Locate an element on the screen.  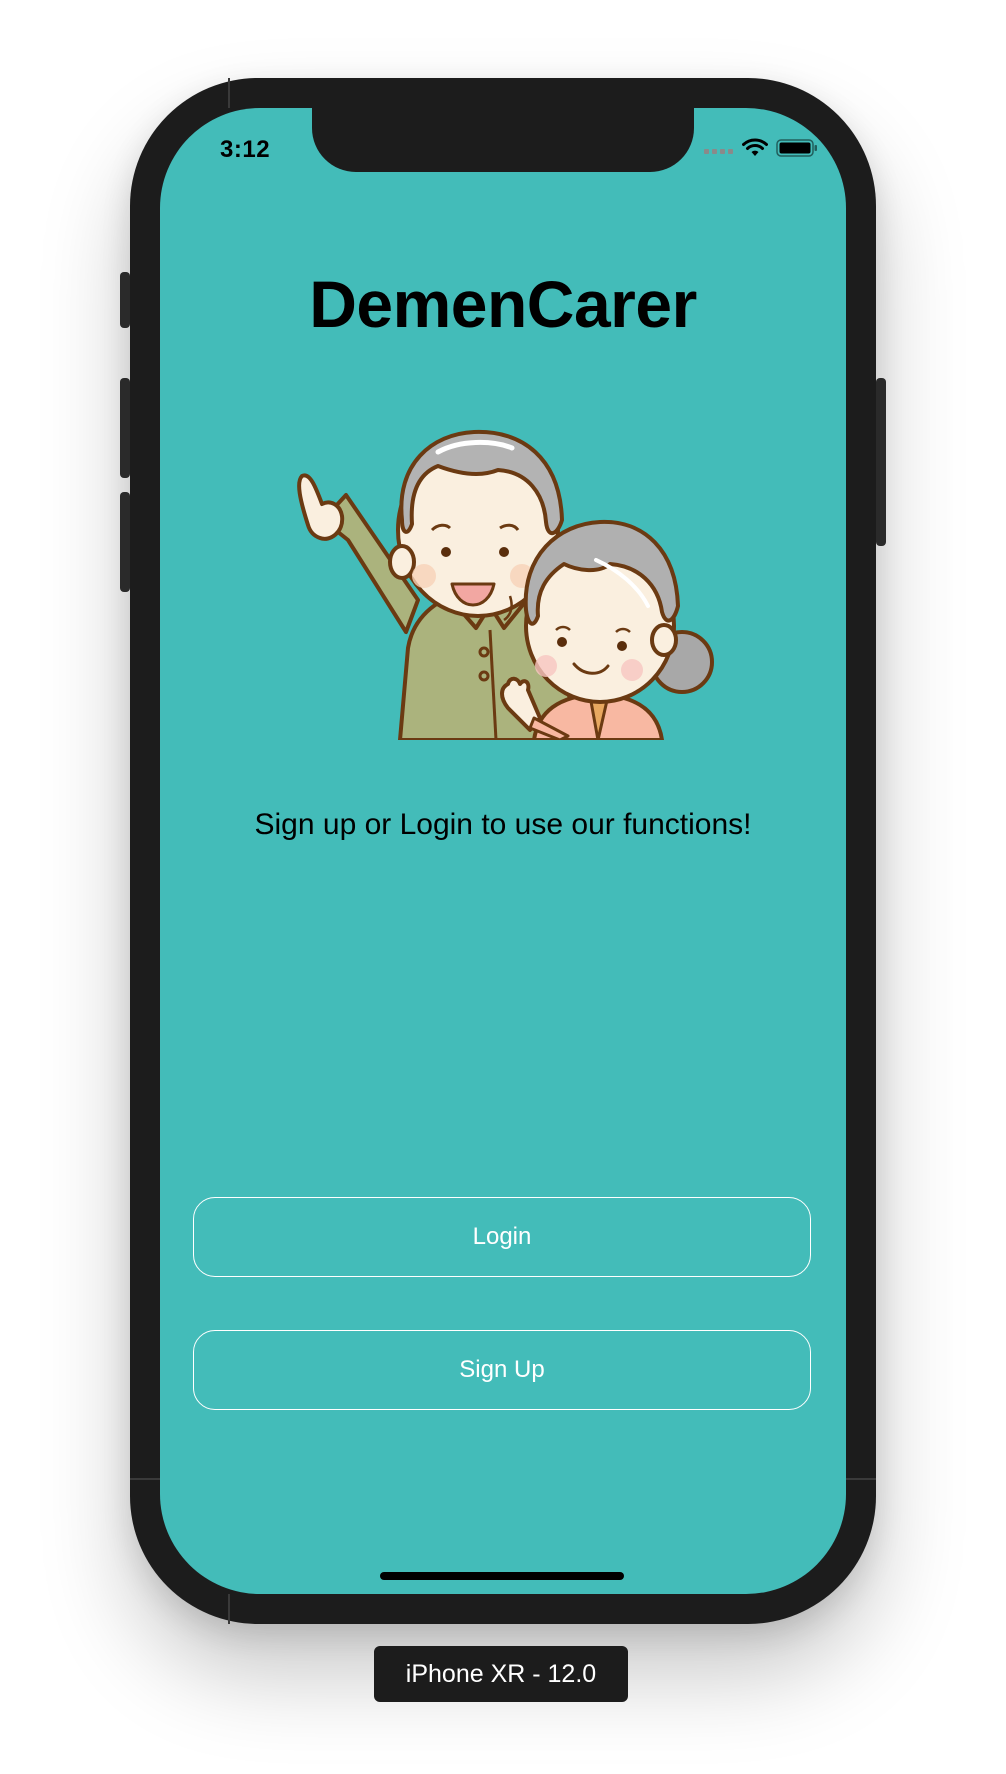
volume-up-button is located at coordinates (125, 428).